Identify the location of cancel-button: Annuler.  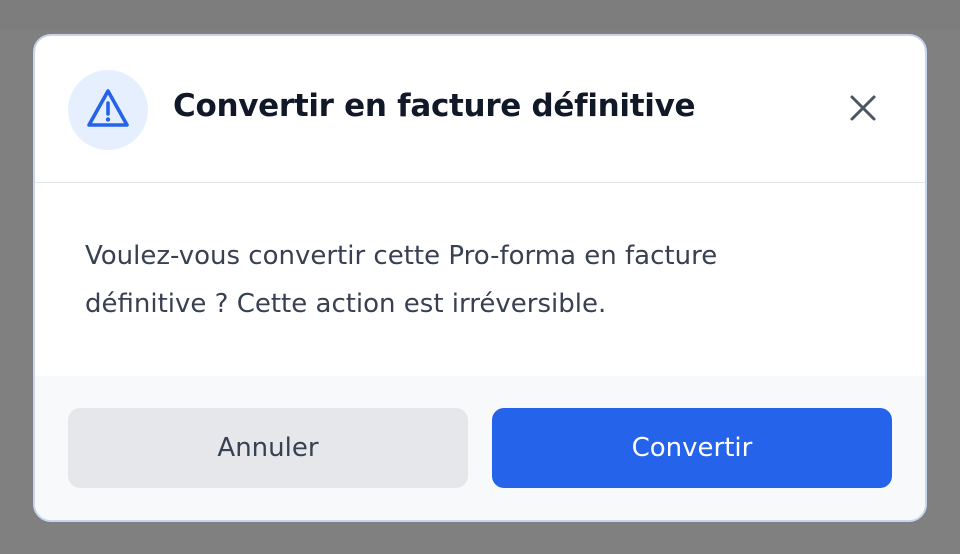
(268, 448).